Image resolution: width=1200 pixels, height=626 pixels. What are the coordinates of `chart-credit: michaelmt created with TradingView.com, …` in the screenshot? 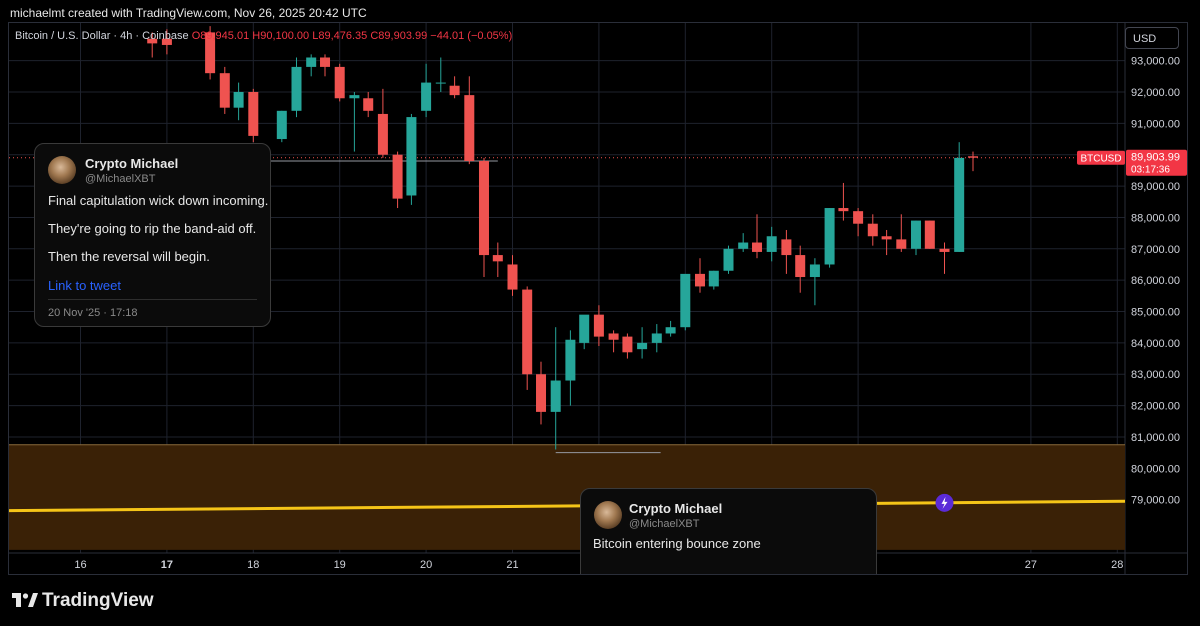 It's located at (188, 13).